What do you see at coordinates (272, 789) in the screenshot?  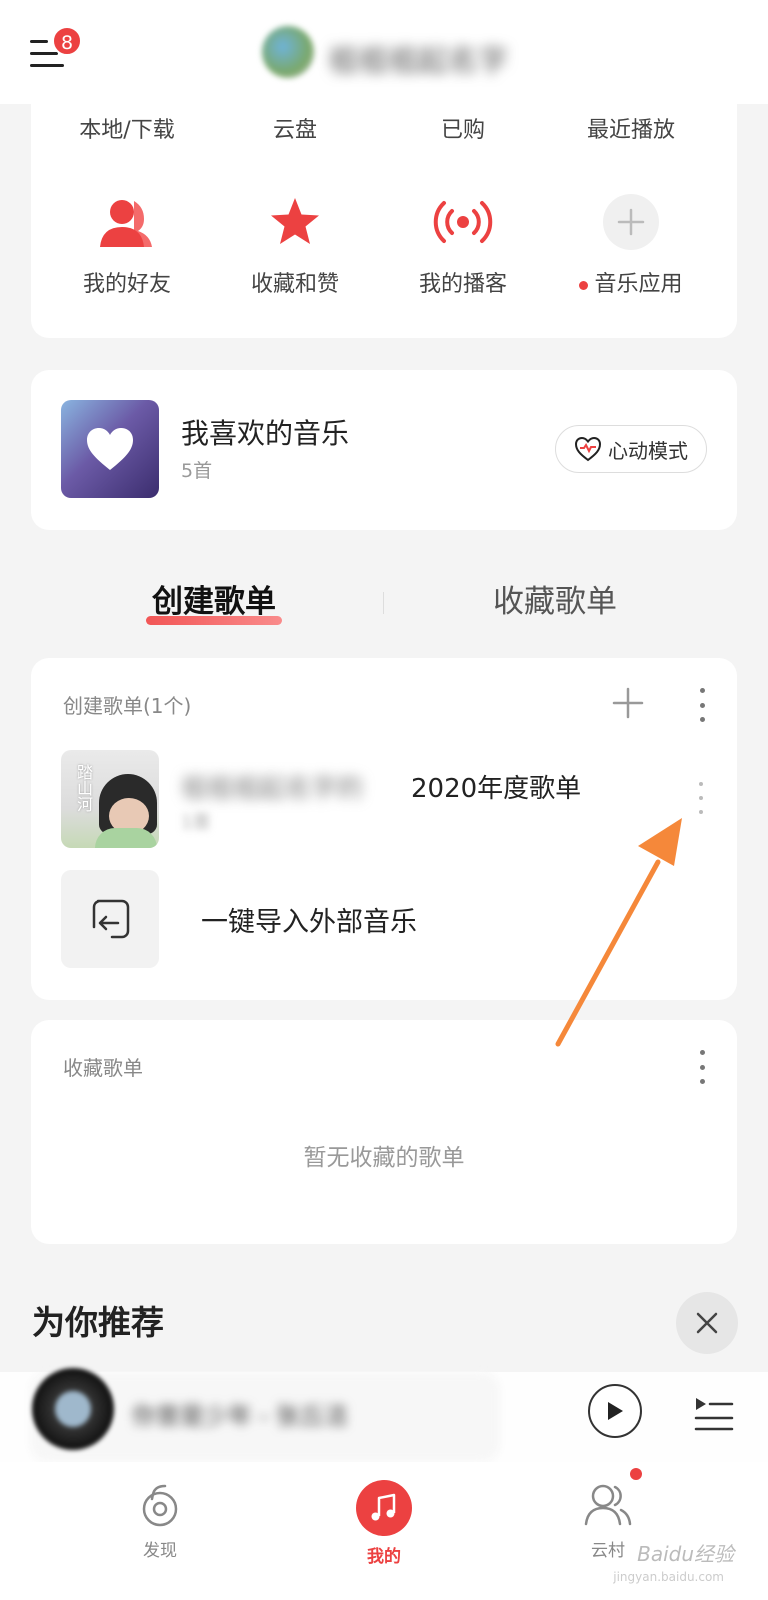 I see `playlist-owner-prefix: 祖祖祖起名字的` at bounding box center [272, 789].